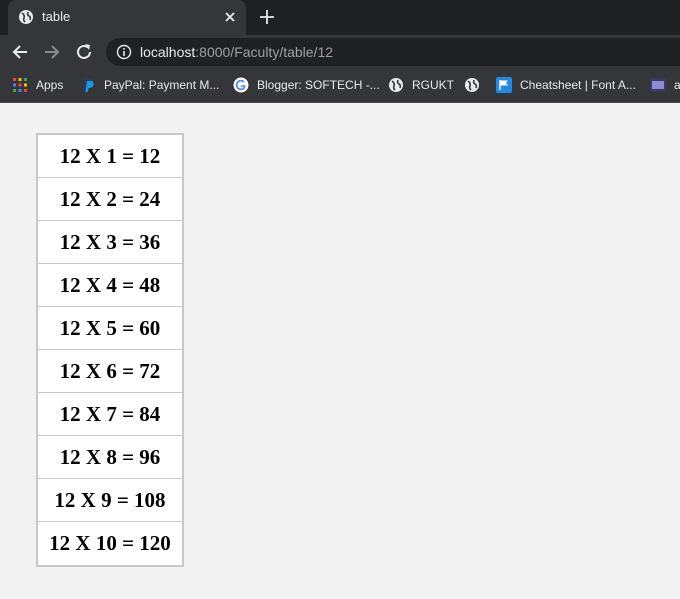 The width and height of the screenshot is (680, 599). What do you see at coordinates (52, 52) in the screenshot?
I see `forward-icon` at bounding box center [52, 52].